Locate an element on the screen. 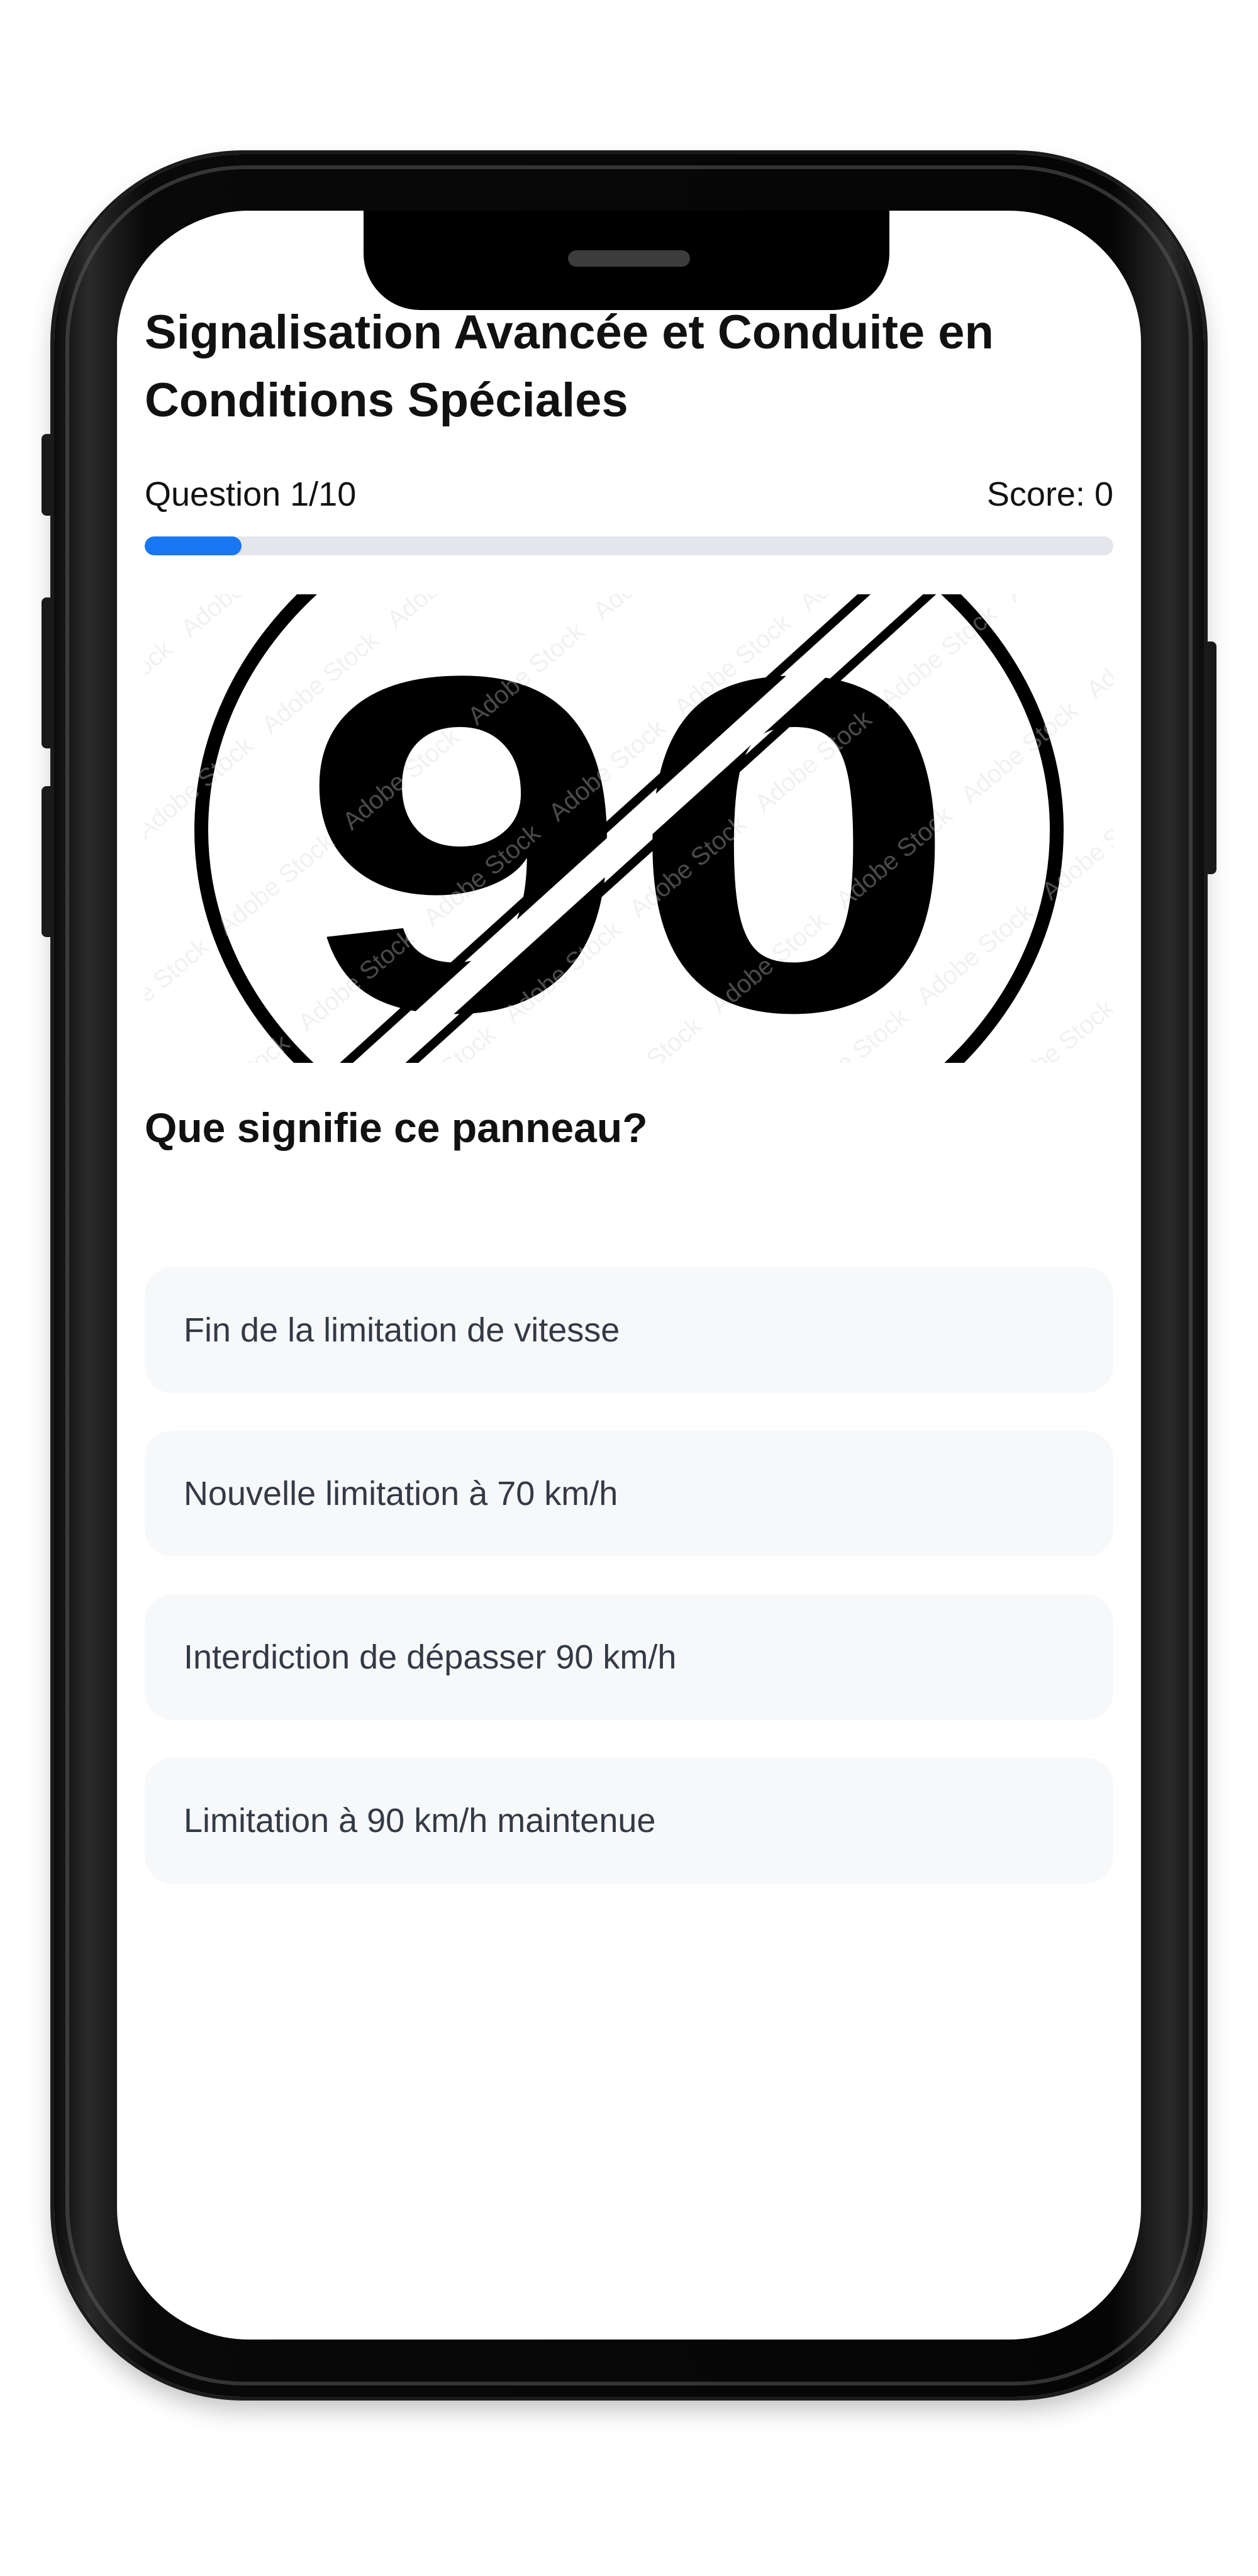  question-counter: Question 1/10 is located at coordinates (251, 494).